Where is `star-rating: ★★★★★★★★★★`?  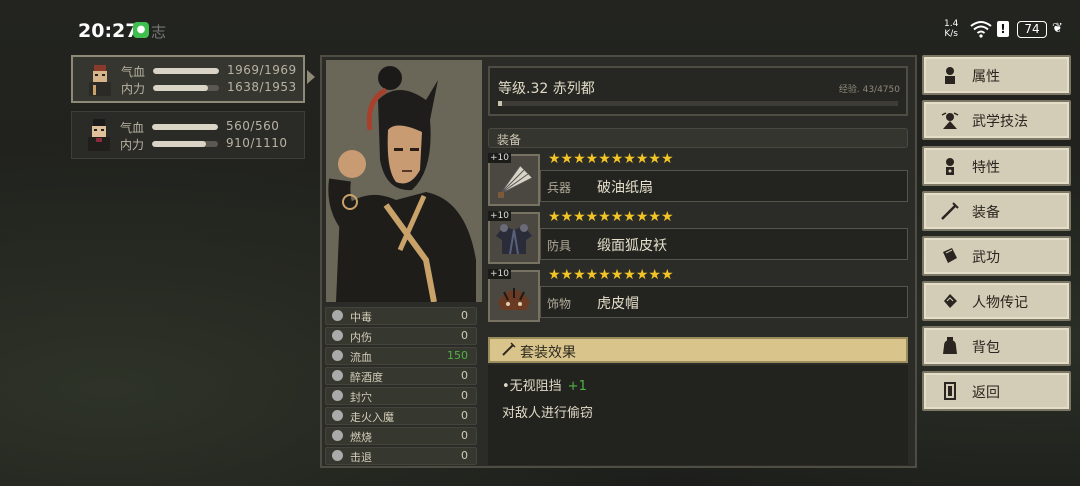 star-rating: ★★★★★★★★★★ is located at coordinates (611, 217).